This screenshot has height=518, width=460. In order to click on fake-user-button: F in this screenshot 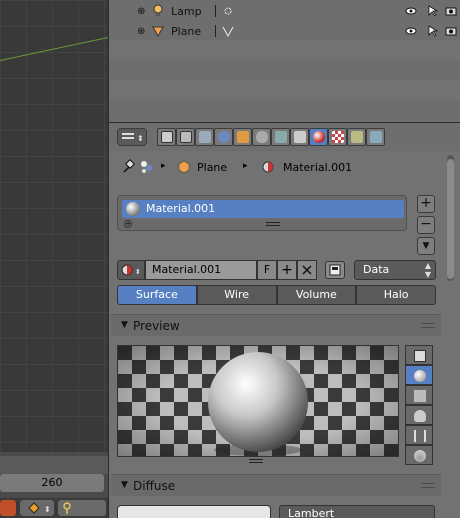, I will do `click(267, 270)`.